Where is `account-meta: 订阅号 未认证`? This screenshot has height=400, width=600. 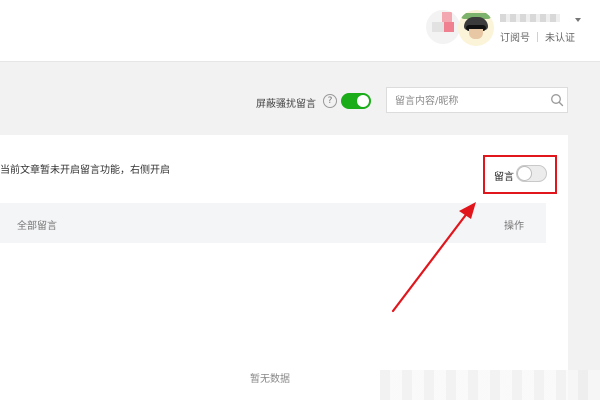
account-meta: 订阅号 未认证 is located at coordinates (537, 36).